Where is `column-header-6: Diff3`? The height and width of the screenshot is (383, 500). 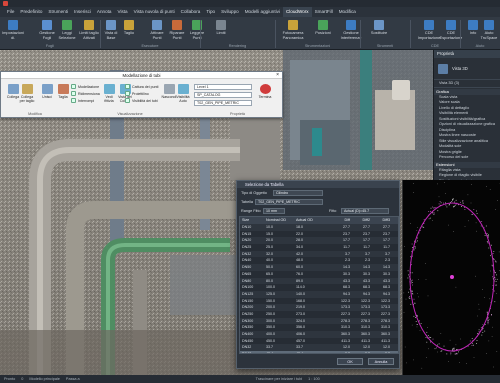
column-header-6: Diff3 is located at coordinates (380, 220).